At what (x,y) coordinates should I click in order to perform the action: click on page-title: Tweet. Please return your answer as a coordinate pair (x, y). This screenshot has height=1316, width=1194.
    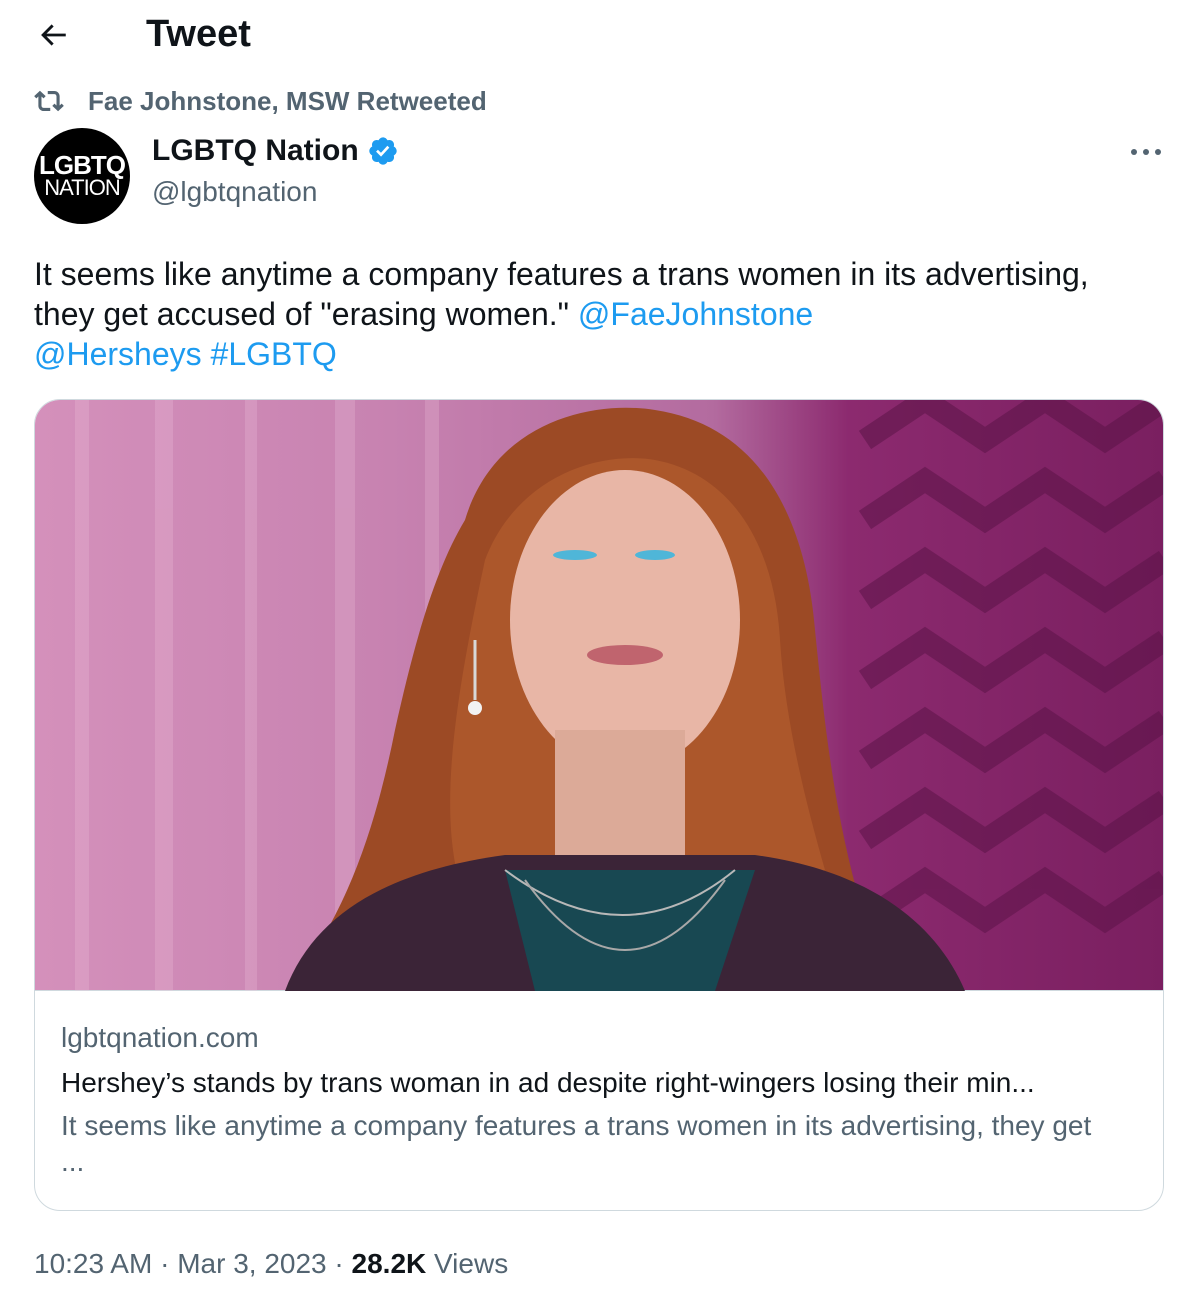
    Looking at the image, I should click on (198, 34).